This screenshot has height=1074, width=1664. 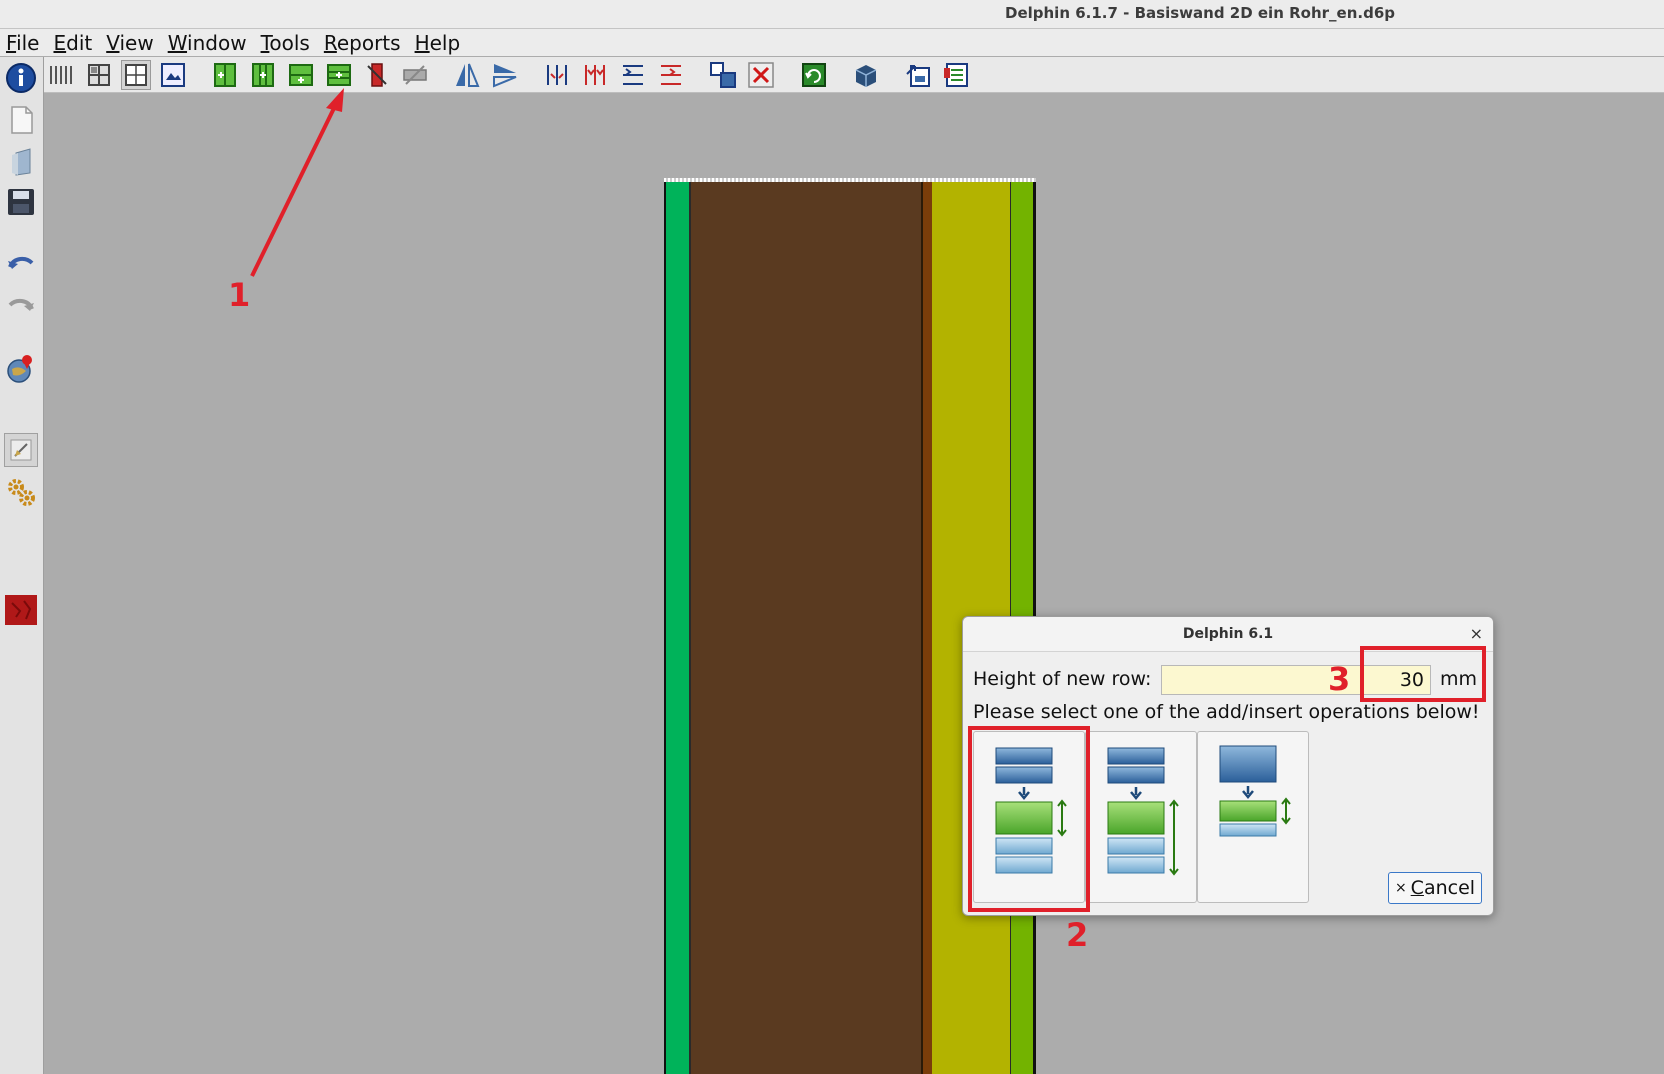 What do you see at coordinates (1339, 679) in the screenshot?
I see `annotation-label-3: 3` at bounding box center [1339, 679].